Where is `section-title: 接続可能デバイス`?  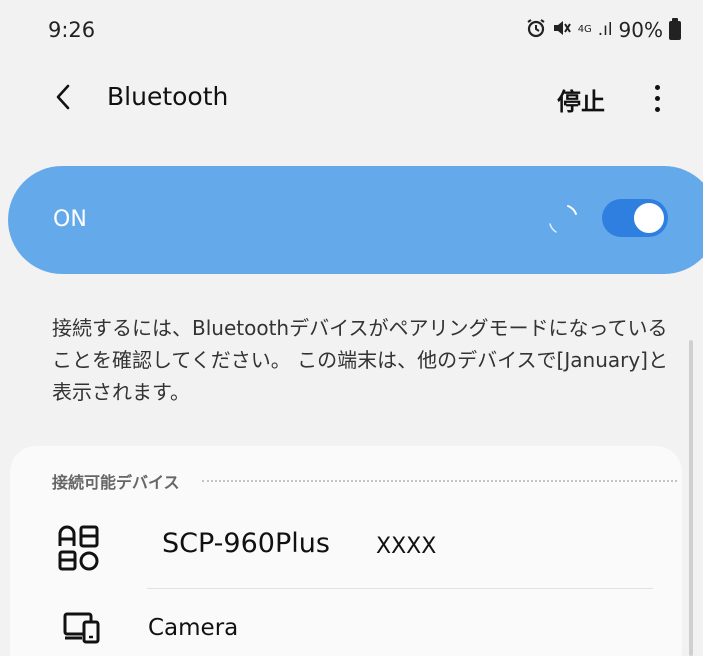
section-title: 接続可能デバイス is located at coordinates (116, 482).